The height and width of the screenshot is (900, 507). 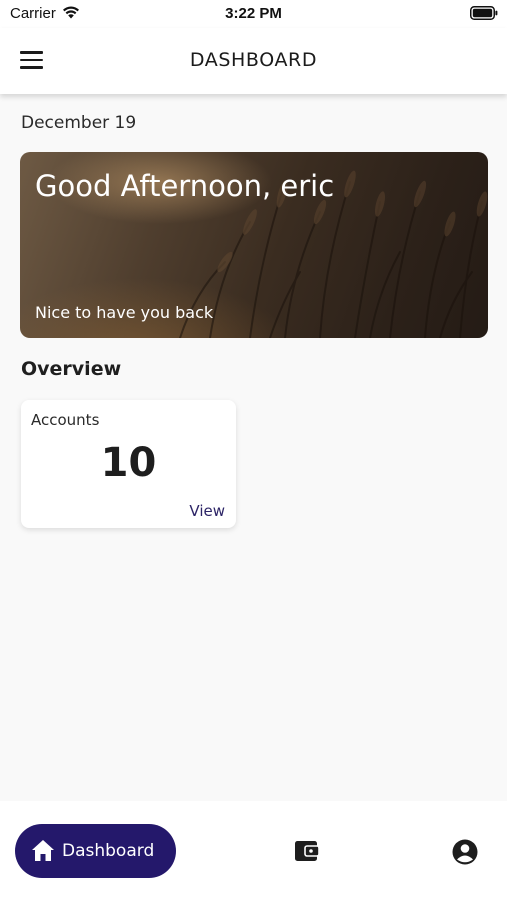 What do you see at coordinates (108, 851) in the screenshot?
I see `nav-dashboard-label: Dashboard` at bounding box center [108, 851].